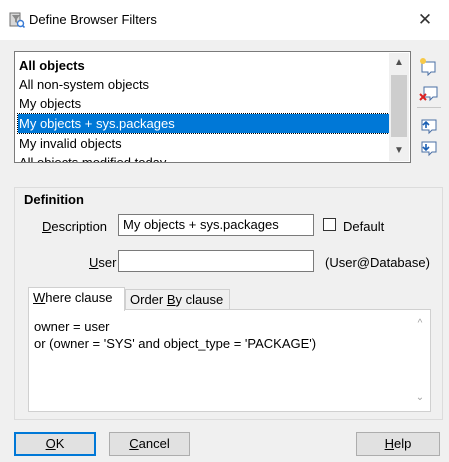 The width and height of the screenshot is (449, 462). I want to click on user-label: User, so click(103, 262).